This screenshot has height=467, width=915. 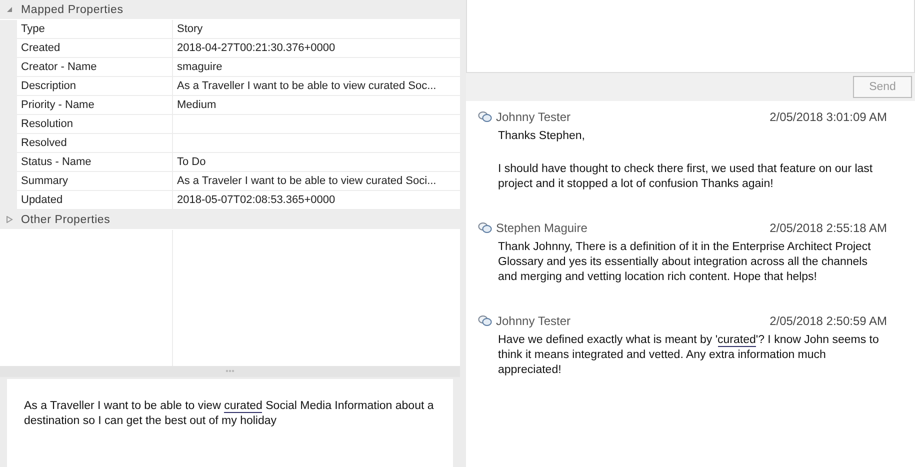 What do you see at coordinates (190, 29) in the screenshot?
I see `property-value: Story` at bounding box center [190, 29].